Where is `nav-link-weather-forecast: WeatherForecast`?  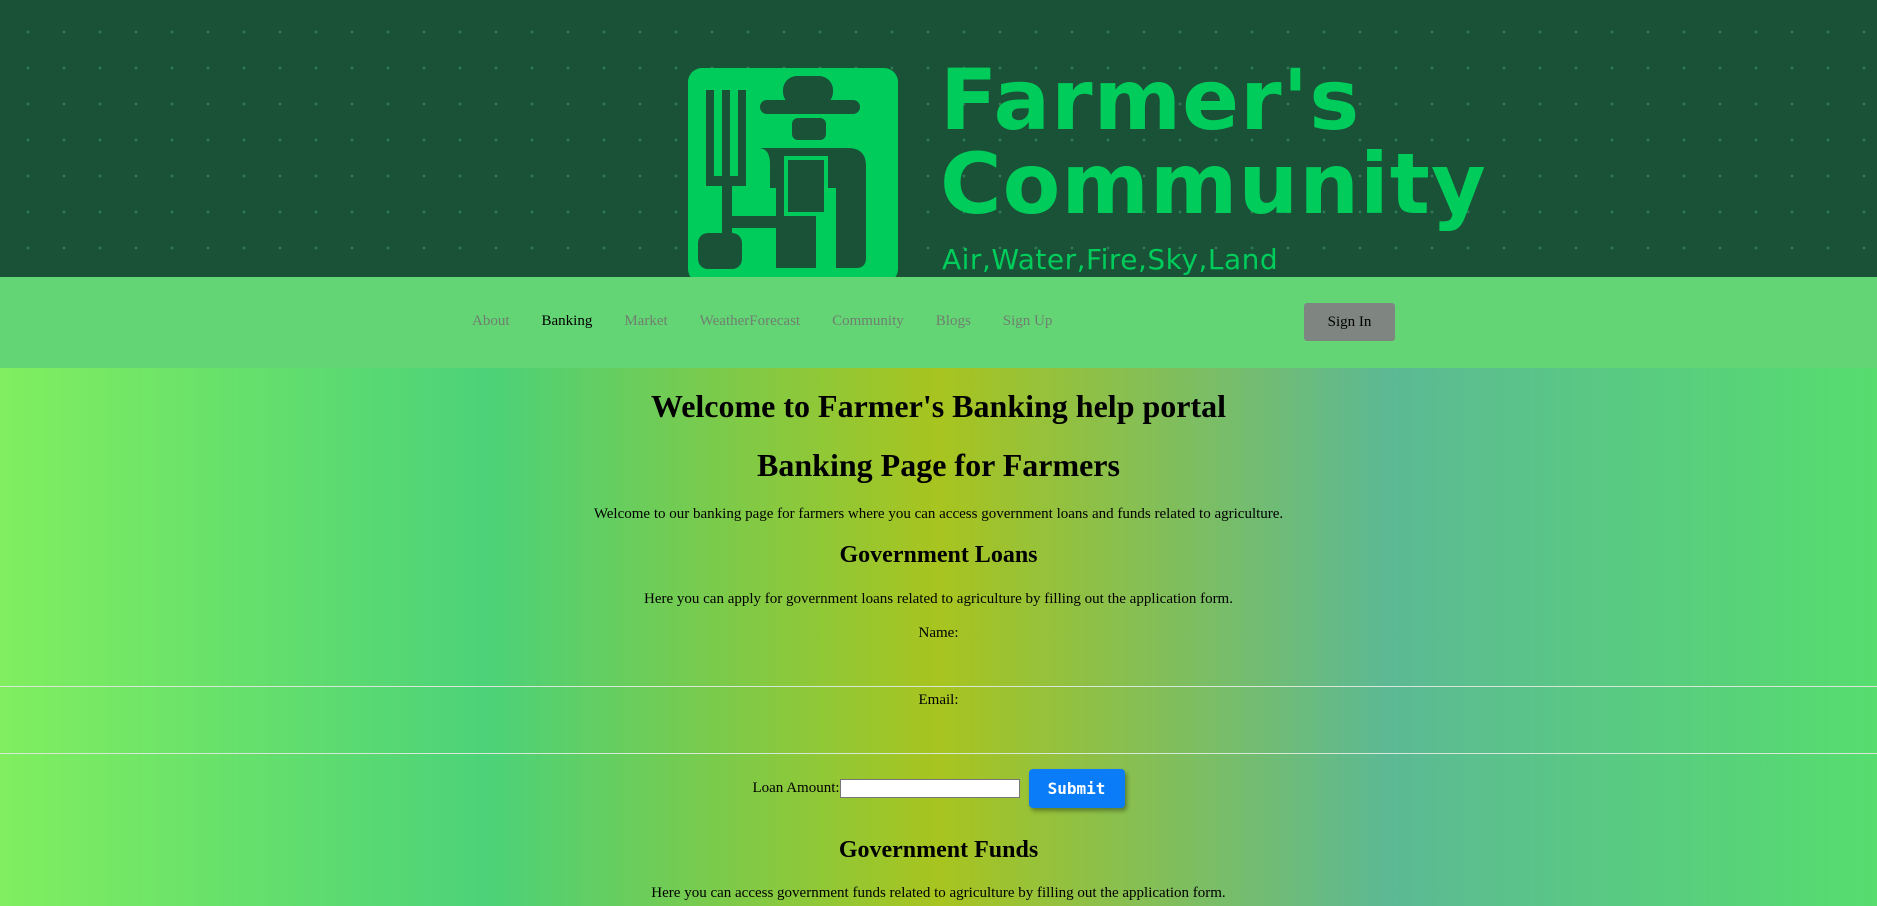
nav-link-weather-forecast: WeatherForecast is located at coordinates (750, 321).